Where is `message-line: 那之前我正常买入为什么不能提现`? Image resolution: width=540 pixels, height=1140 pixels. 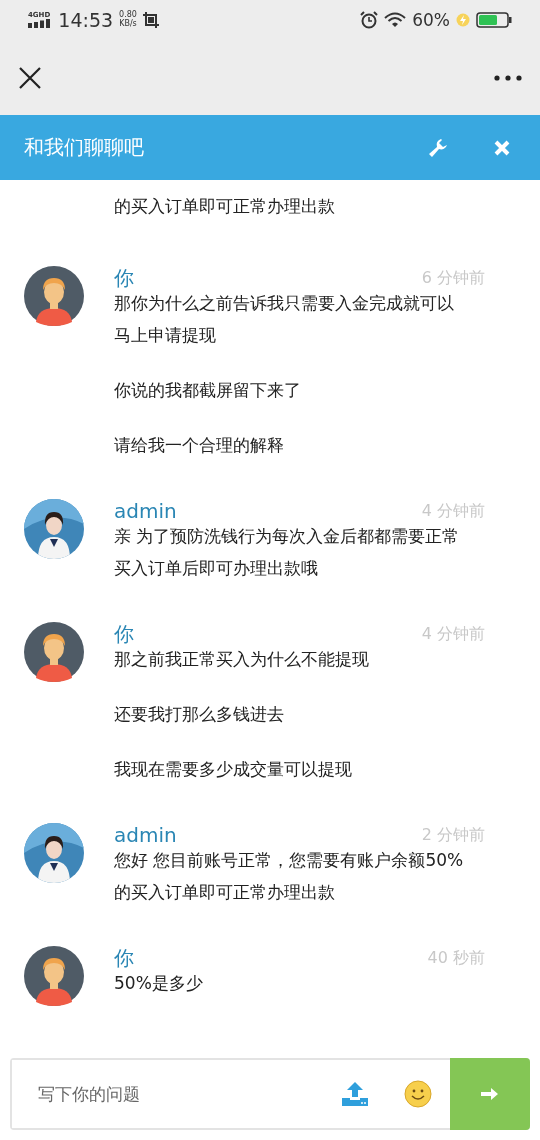 message-line: 那之前我正常买入为什么不能提现 is located at coordinates (241, 659).